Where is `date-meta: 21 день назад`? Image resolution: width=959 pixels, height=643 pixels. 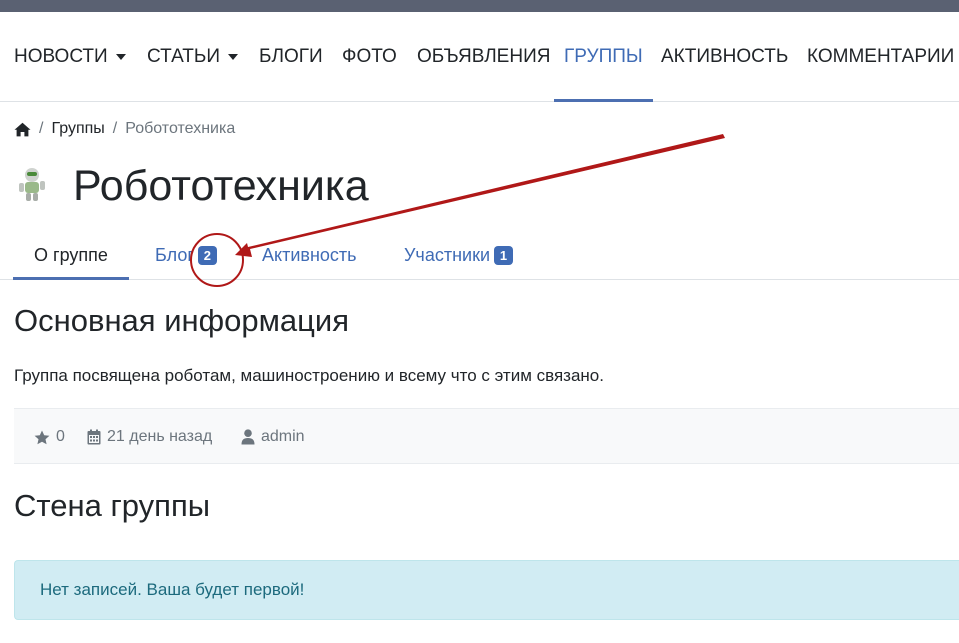 date-meta: 21 день назад is located at coordinates (149, 437).